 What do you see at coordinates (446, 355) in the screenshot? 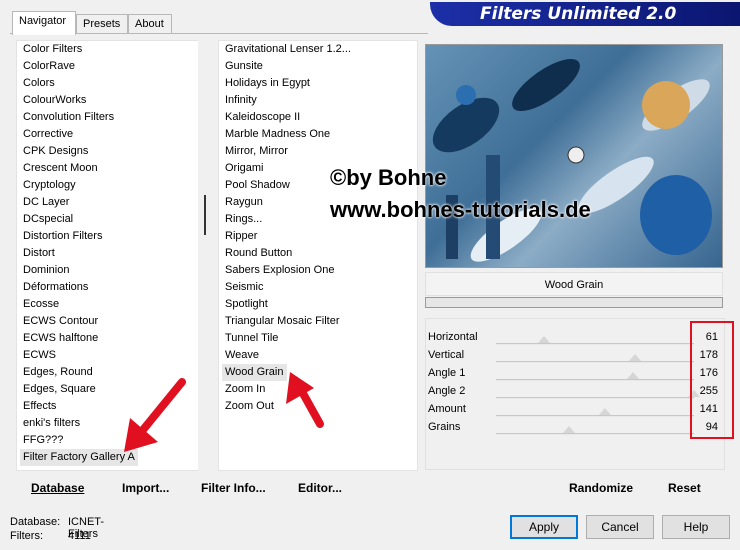
I see `param-label: Vertical` at bounding box center [446, 355].